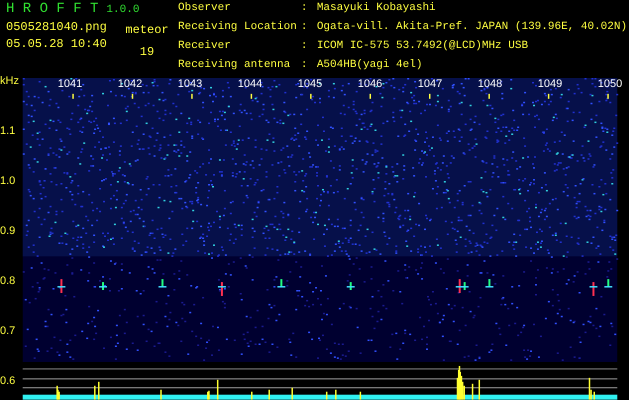 Image resolution: width=629 pixels, height=400 pixels. I want to click on info-value: Masayuki Kobayashi, so click(376, 9).